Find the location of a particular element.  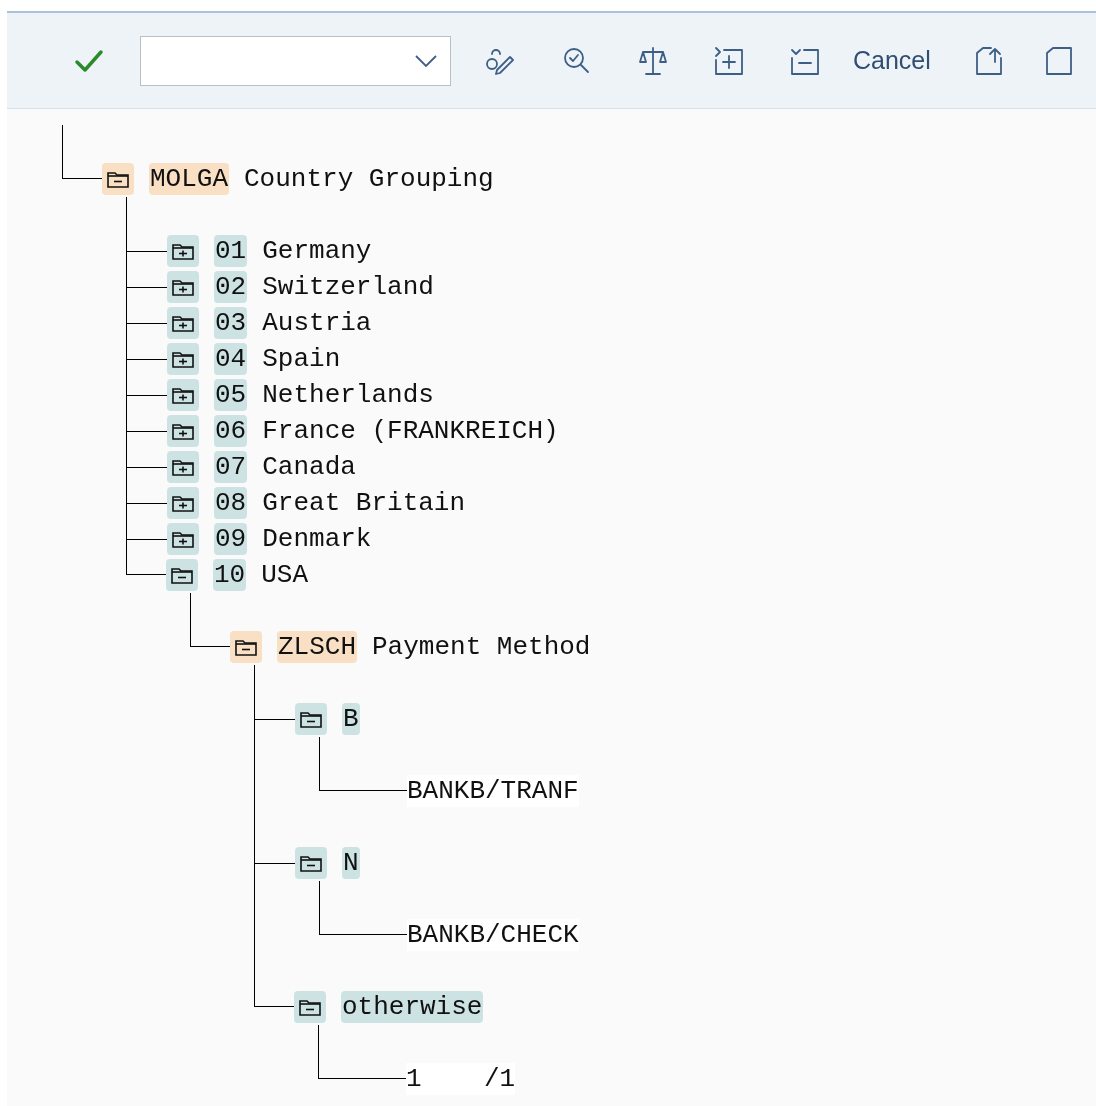

node-label: Great Britain is located at coordinates (364, 503).